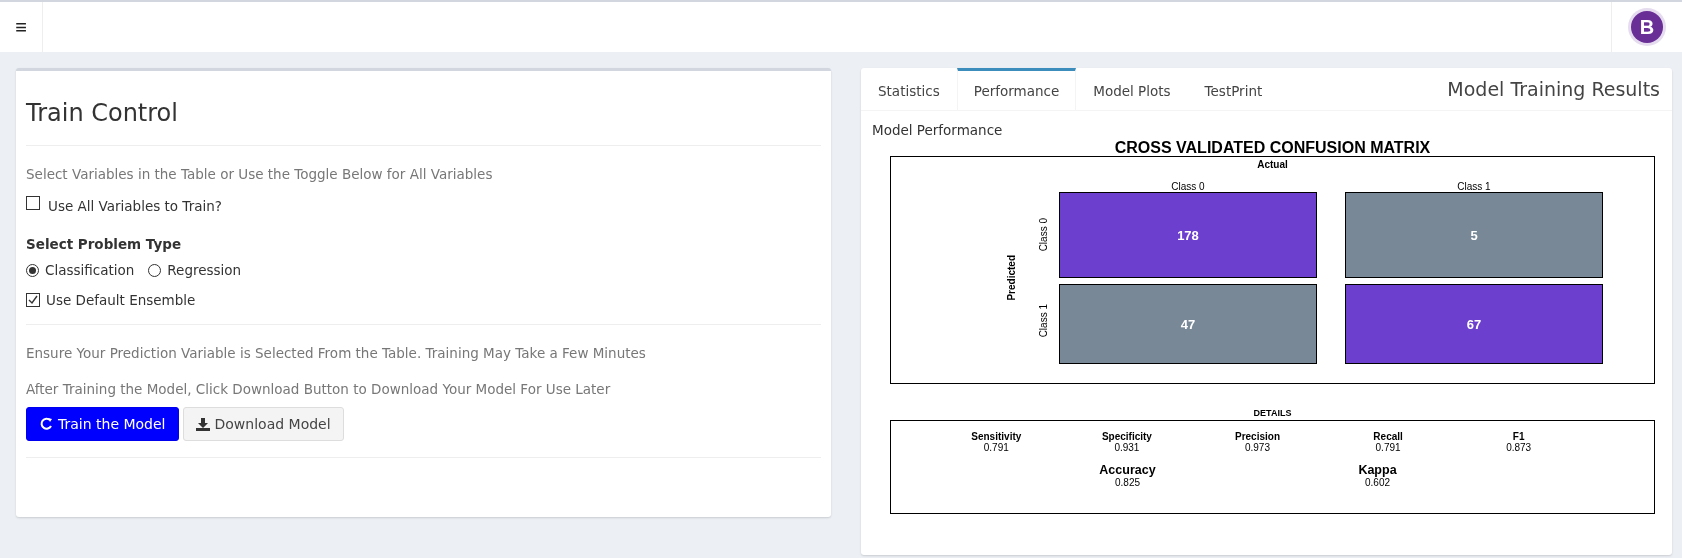 This screenshot has width=1682, height=558. Describe the element at coordinates (1518, 436) in the screenshot. I see `metric-name: F1` at that location.